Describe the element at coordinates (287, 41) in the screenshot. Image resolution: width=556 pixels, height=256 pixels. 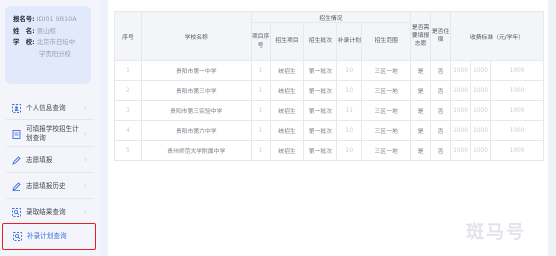
I see `header-enroll-project: 招生项目` at that location.